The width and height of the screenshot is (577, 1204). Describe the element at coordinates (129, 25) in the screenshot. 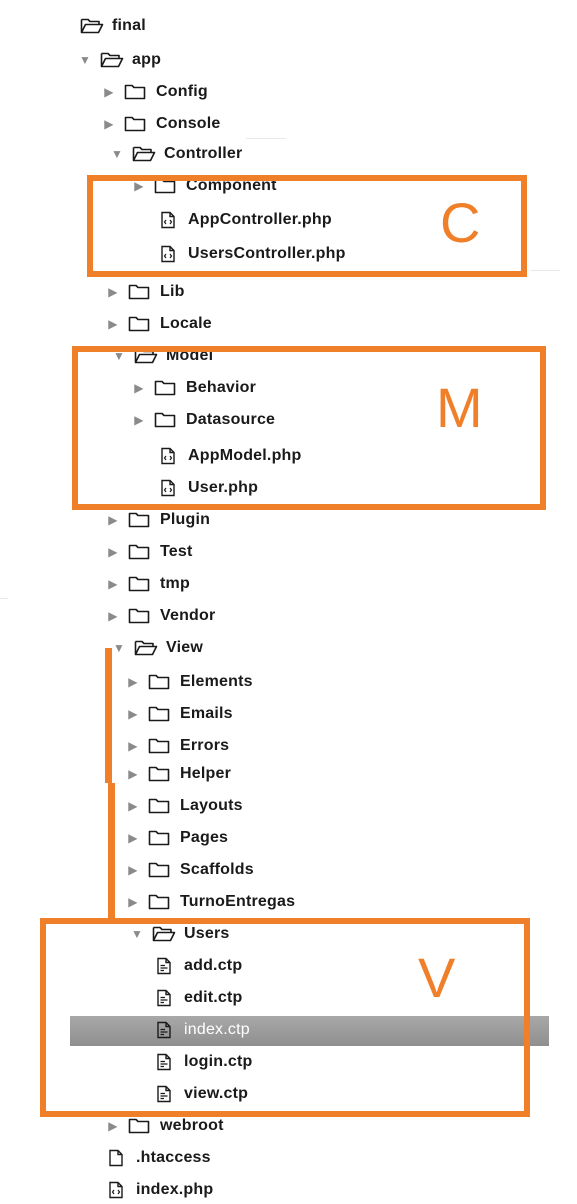

I see `tree-item-label: final` at that location.